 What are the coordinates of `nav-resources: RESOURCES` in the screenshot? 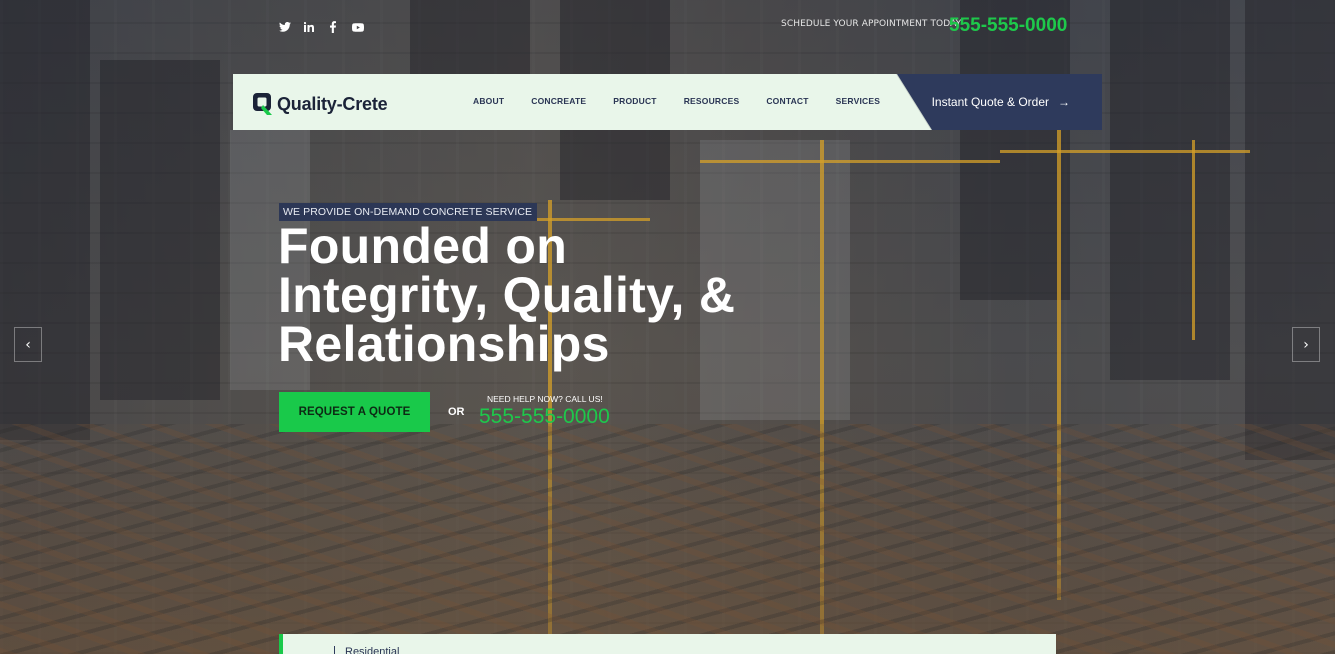 It's located at (712, 101).